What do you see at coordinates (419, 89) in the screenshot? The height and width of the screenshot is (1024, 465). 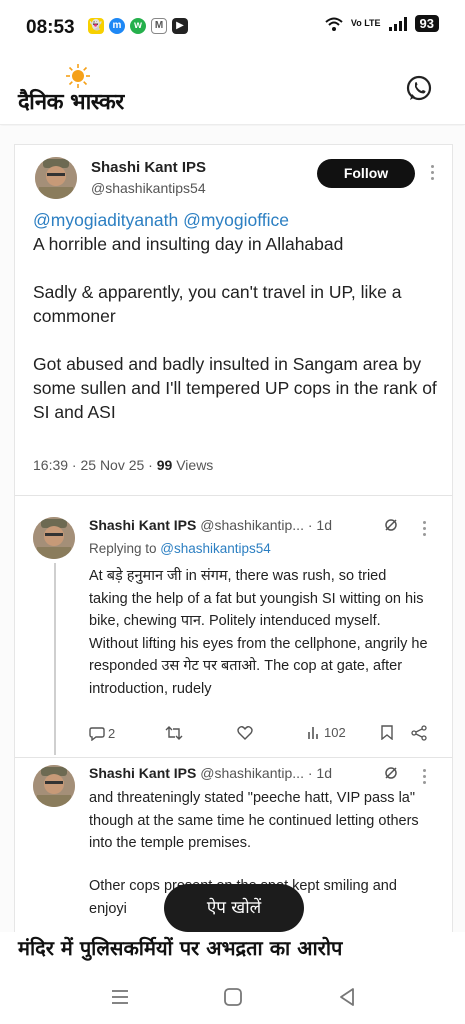 I see `whatsapp-share-icon` at bounding box center [419, 89].